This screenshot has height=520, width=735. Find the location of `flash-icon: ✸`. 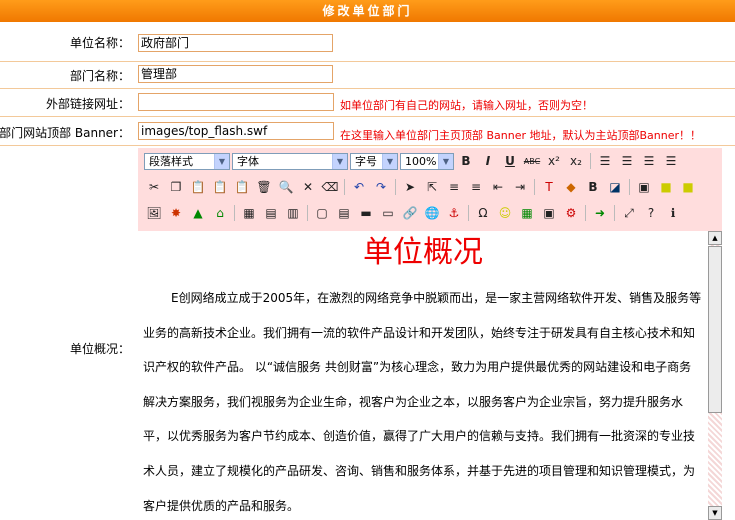

flash-icon: ✸ is located at coordinates (176, 213).